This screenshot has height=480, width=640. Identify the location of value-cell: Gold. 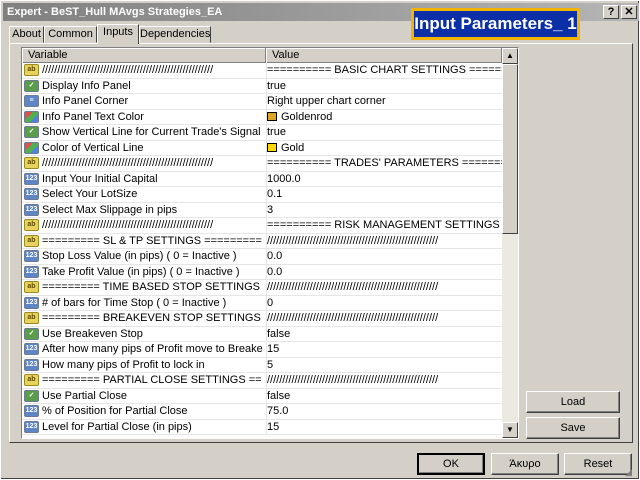
(384, 148).